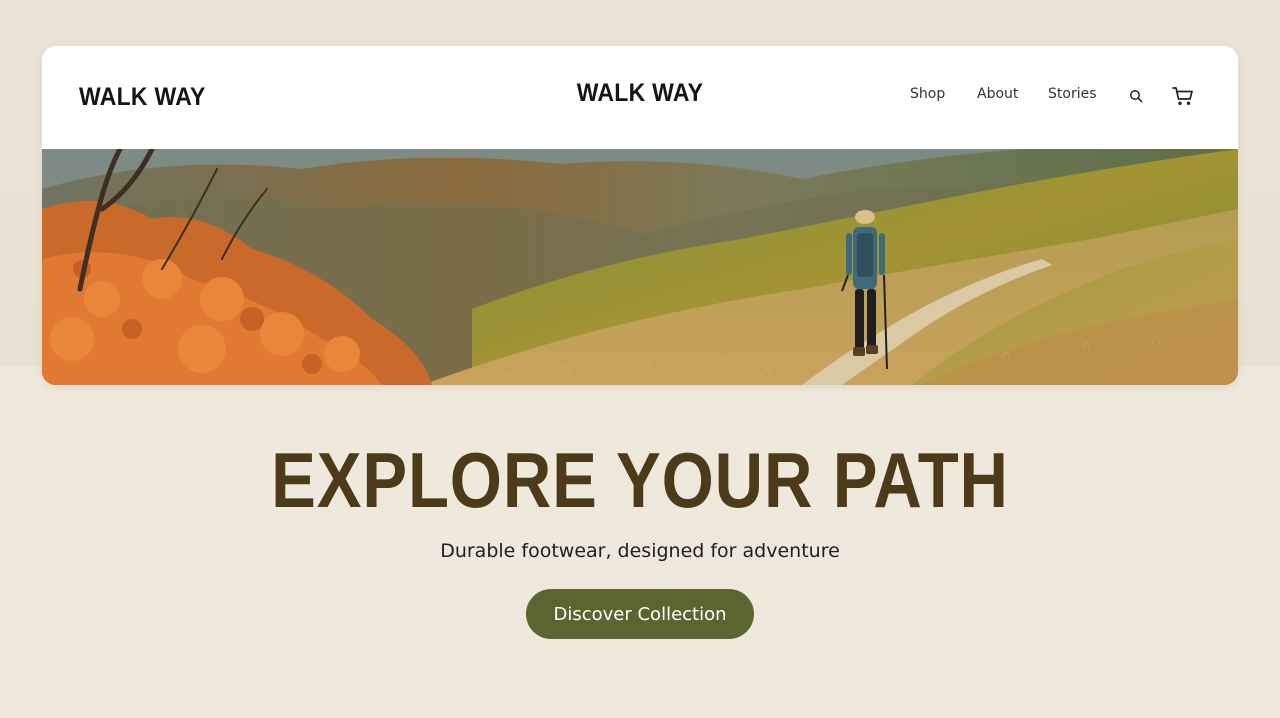 This screenshot has height=718, width=1280. I want to click on search-button, so click(1136, 96).